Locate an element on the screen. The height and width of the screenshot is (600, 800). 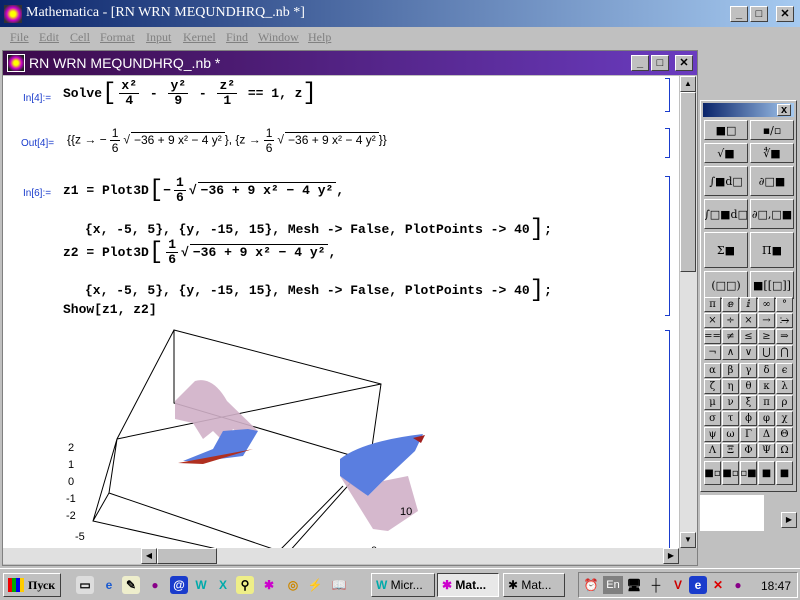
nb-close-button: ✕ is located at coordinates (684, 63).